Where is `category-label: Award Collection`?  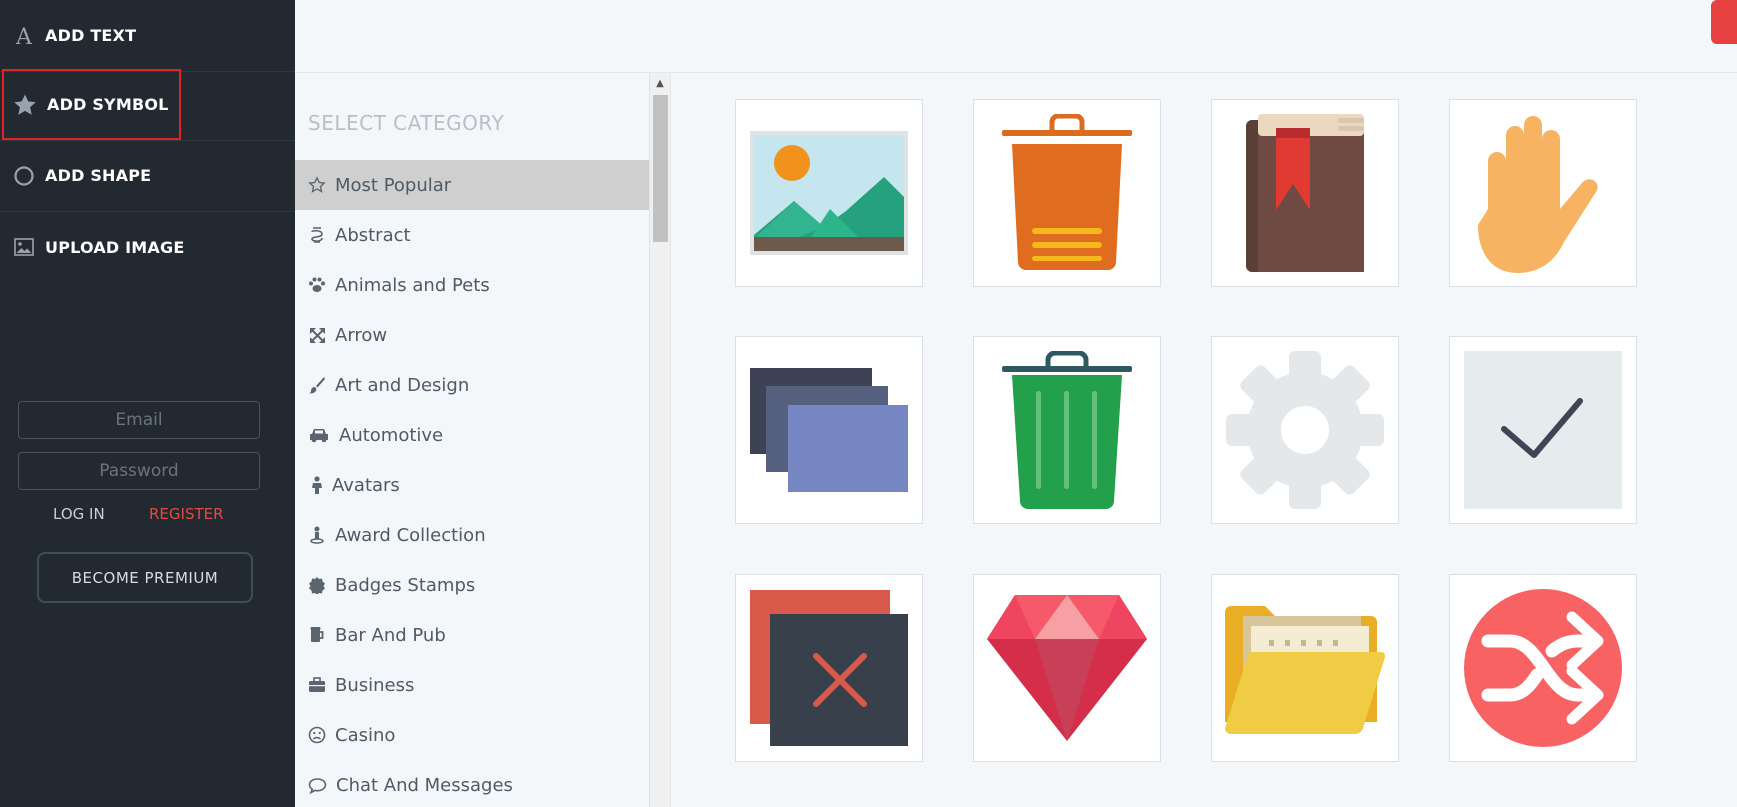
category-label: Award Collection is located at coordinates (410, 535).